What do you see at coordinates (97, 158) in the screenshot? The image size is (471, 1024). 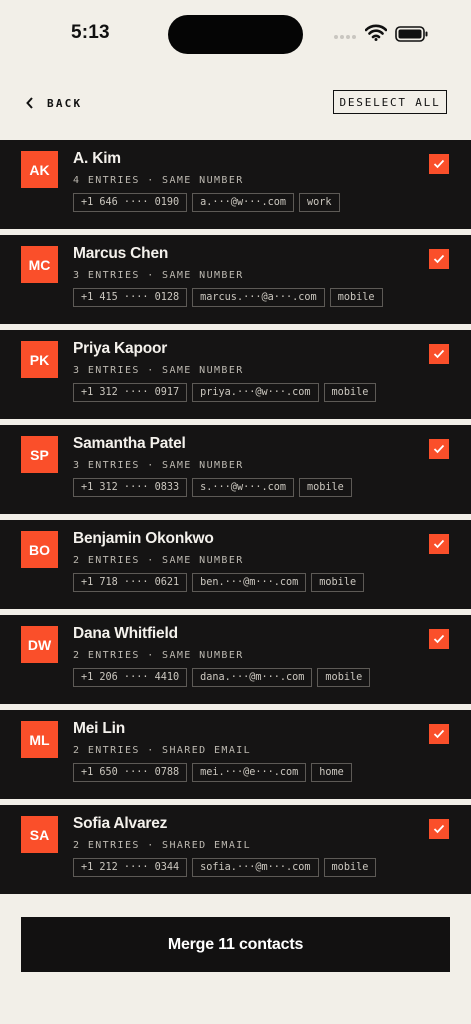 I see `contact-name: A. Kim` at bounding box center [97, 158].